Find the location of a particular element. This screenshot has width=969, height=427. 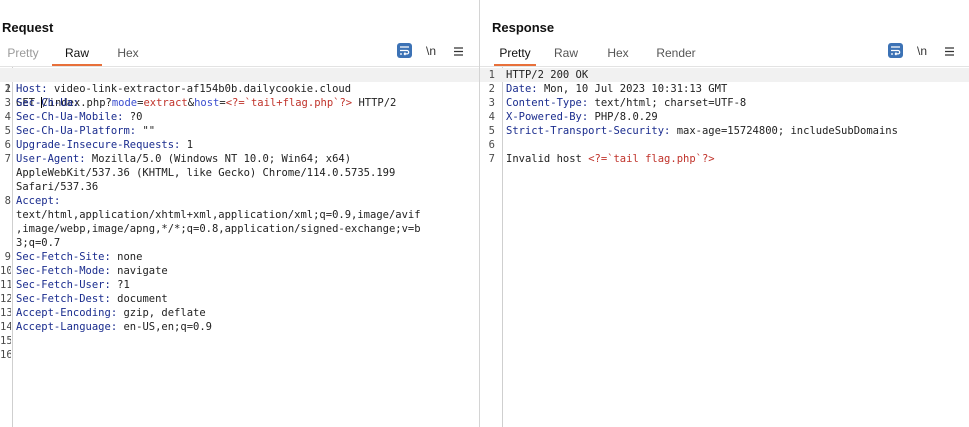

header-value: 1 is located at coordinates (187, 145).